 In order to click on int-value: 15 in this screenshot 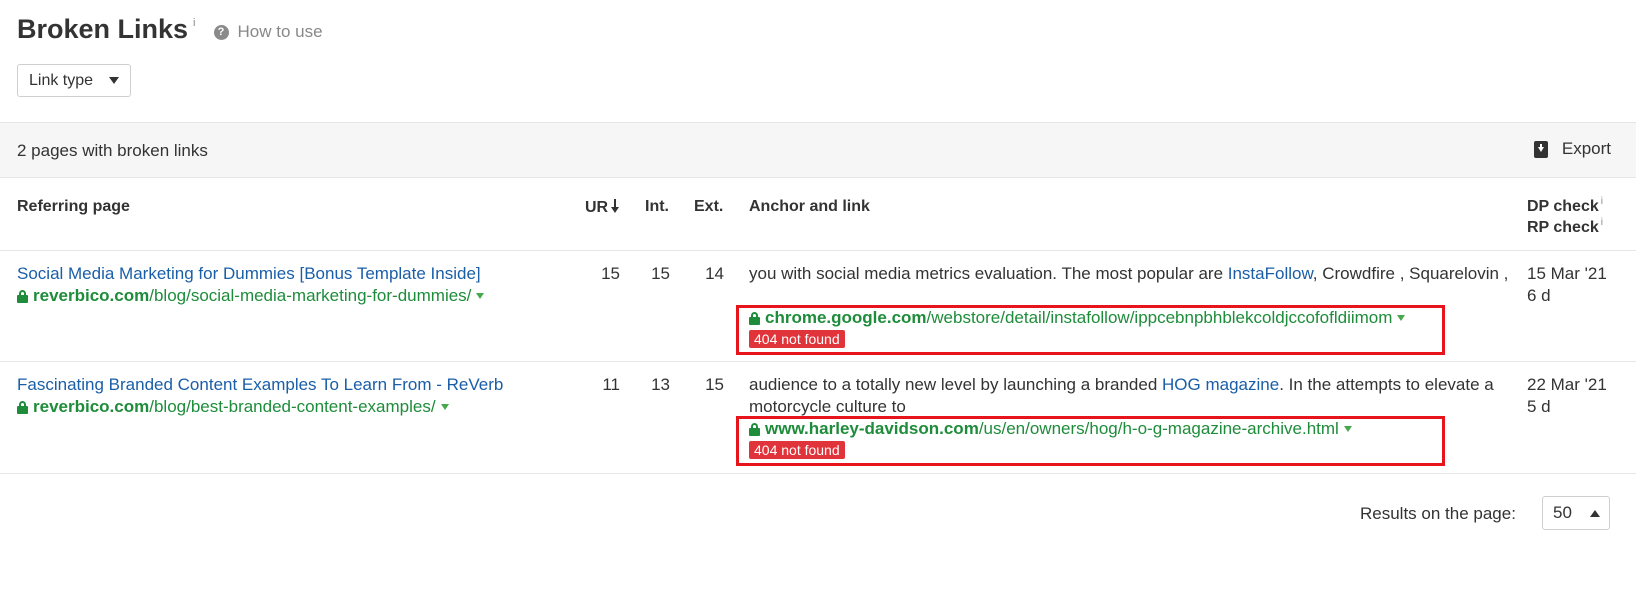, I will do `click(660, 273)`.